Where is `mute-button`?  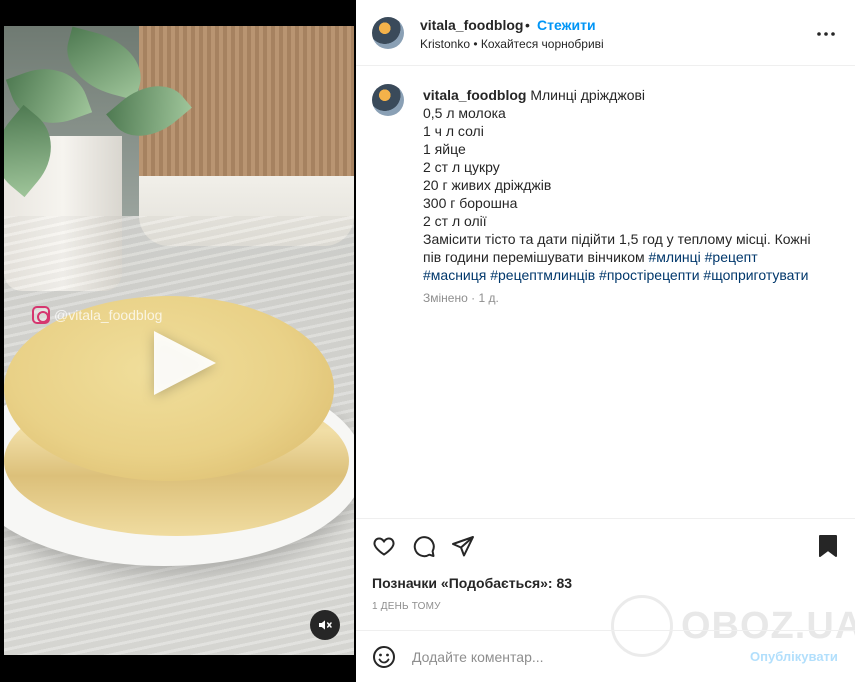 mute-button is located at coordinates (325, 625).